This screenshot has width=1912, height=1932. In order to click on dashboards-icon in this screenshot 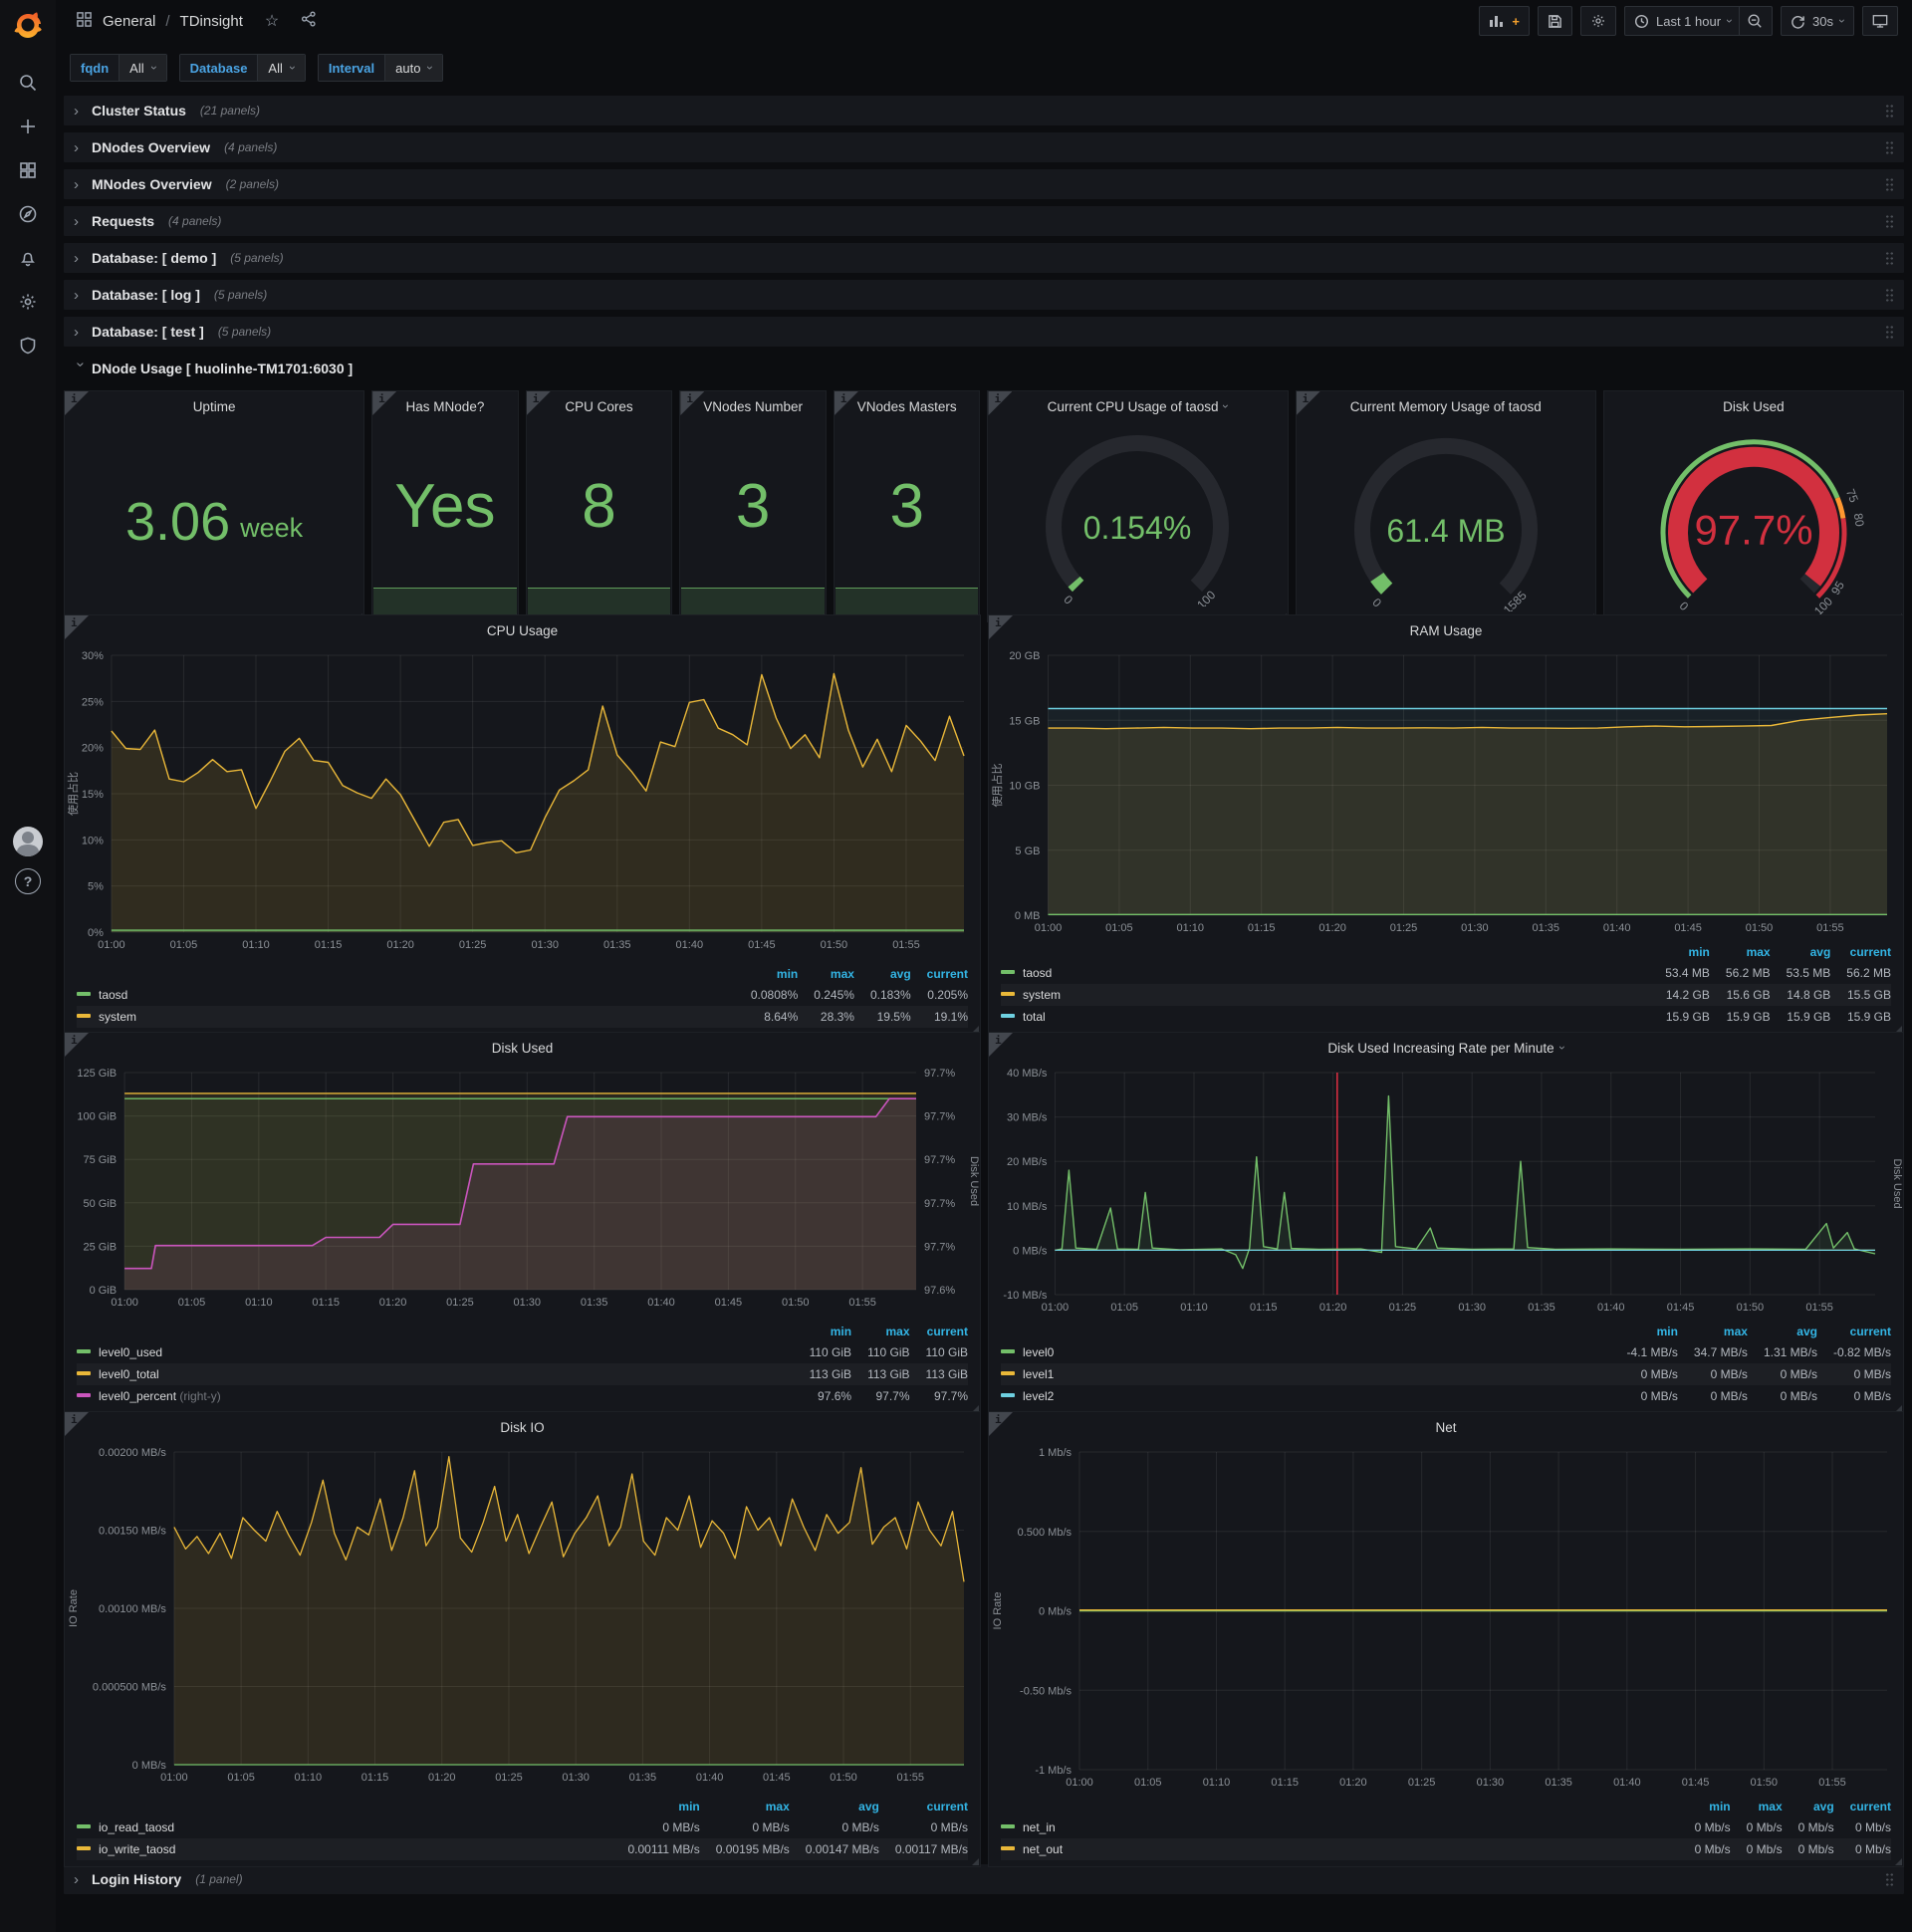, I will do `click(28, 170)`.